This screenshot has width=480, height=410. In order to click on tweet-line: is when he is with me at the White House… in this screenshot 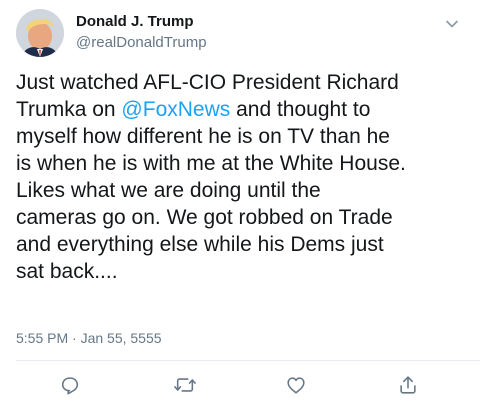, I will do `click(211, 163)`.